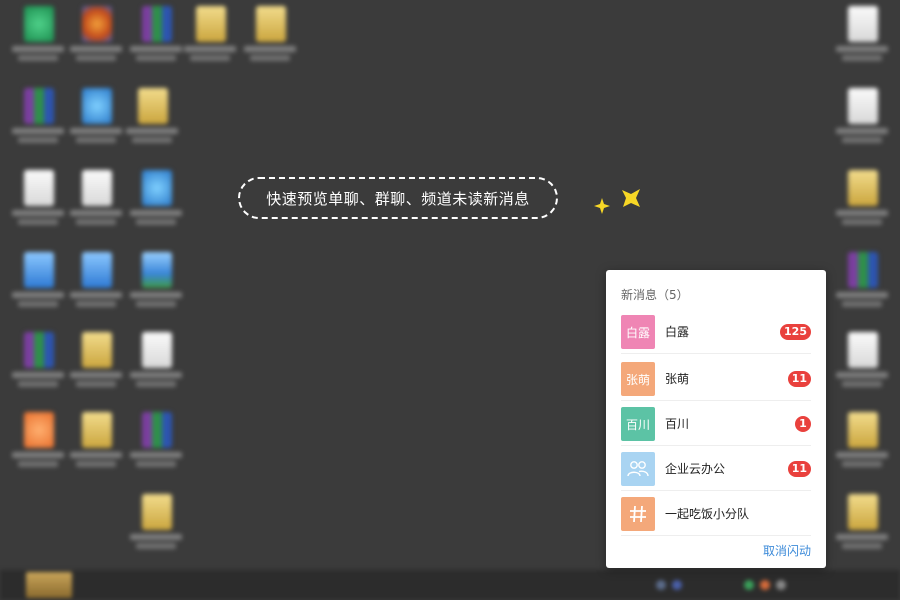 The width and height of the screenshot is (900, 600). I want to click on channel-name: 一起吃饭小分队, so click(707, 514).